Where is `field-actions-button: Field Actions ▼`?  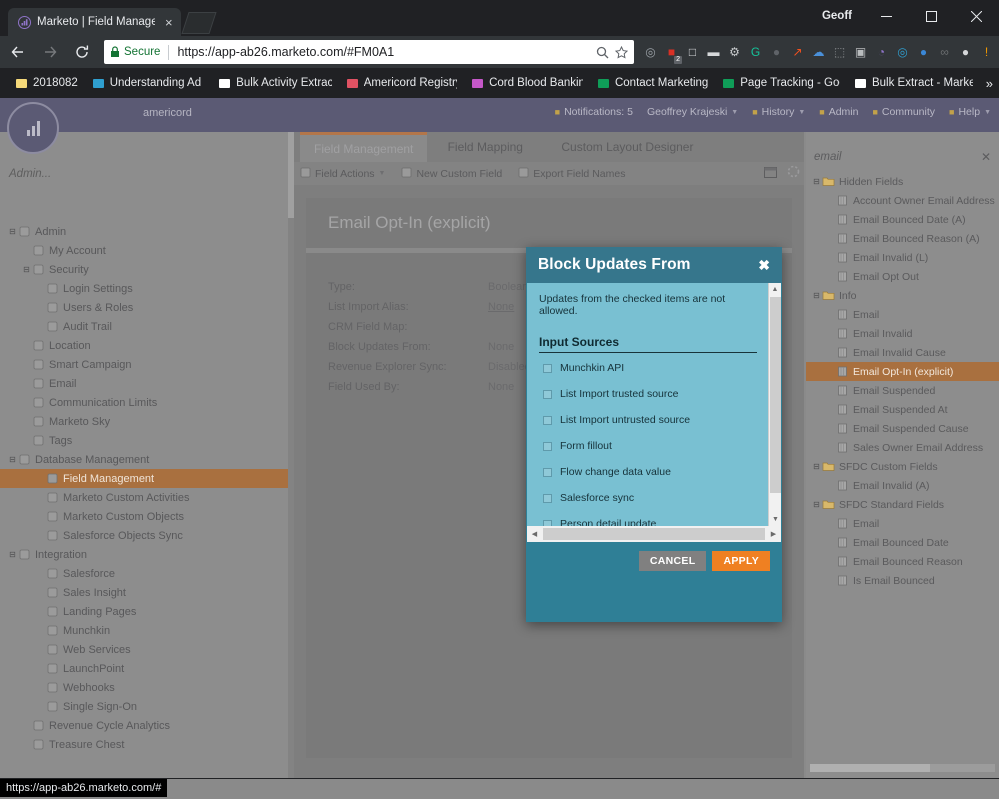
field-actions-button: Field Actions ▼ is located at coordinates (342, 174).